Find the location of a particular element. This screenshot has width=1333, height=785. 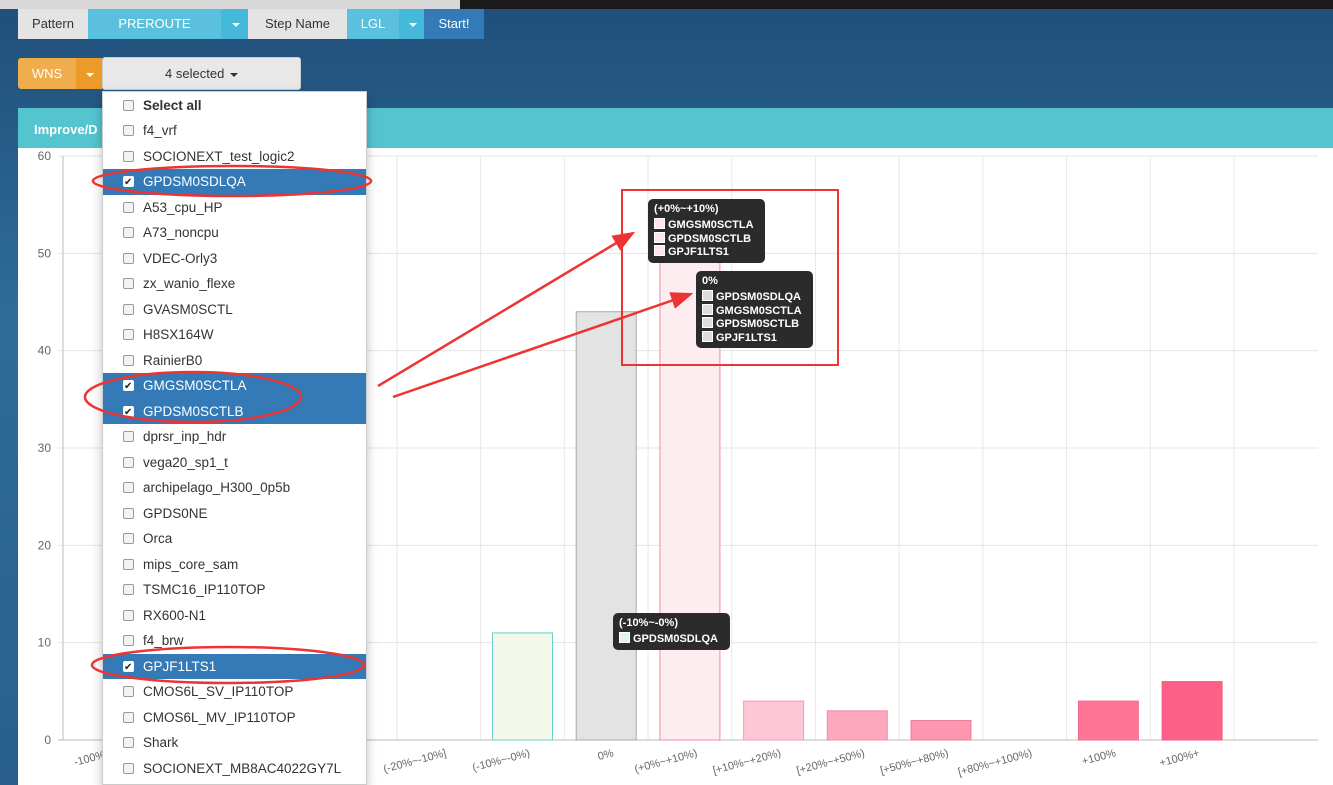

tooltip-row: GPDSM0SDLQA is located at coordinates (671, 639).